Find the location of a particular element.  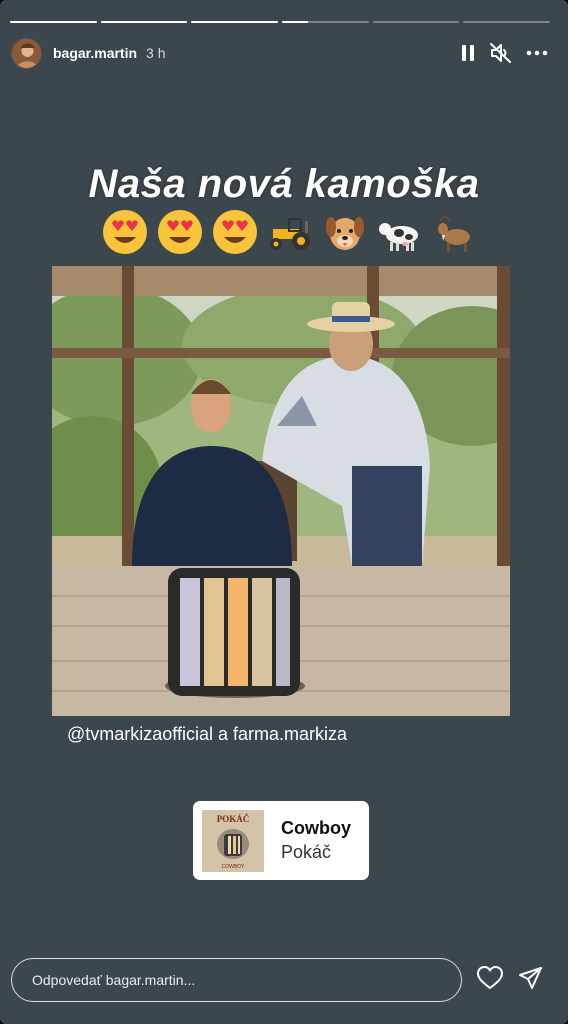

time-ago: 3 h is located at coordinates (156, 53).